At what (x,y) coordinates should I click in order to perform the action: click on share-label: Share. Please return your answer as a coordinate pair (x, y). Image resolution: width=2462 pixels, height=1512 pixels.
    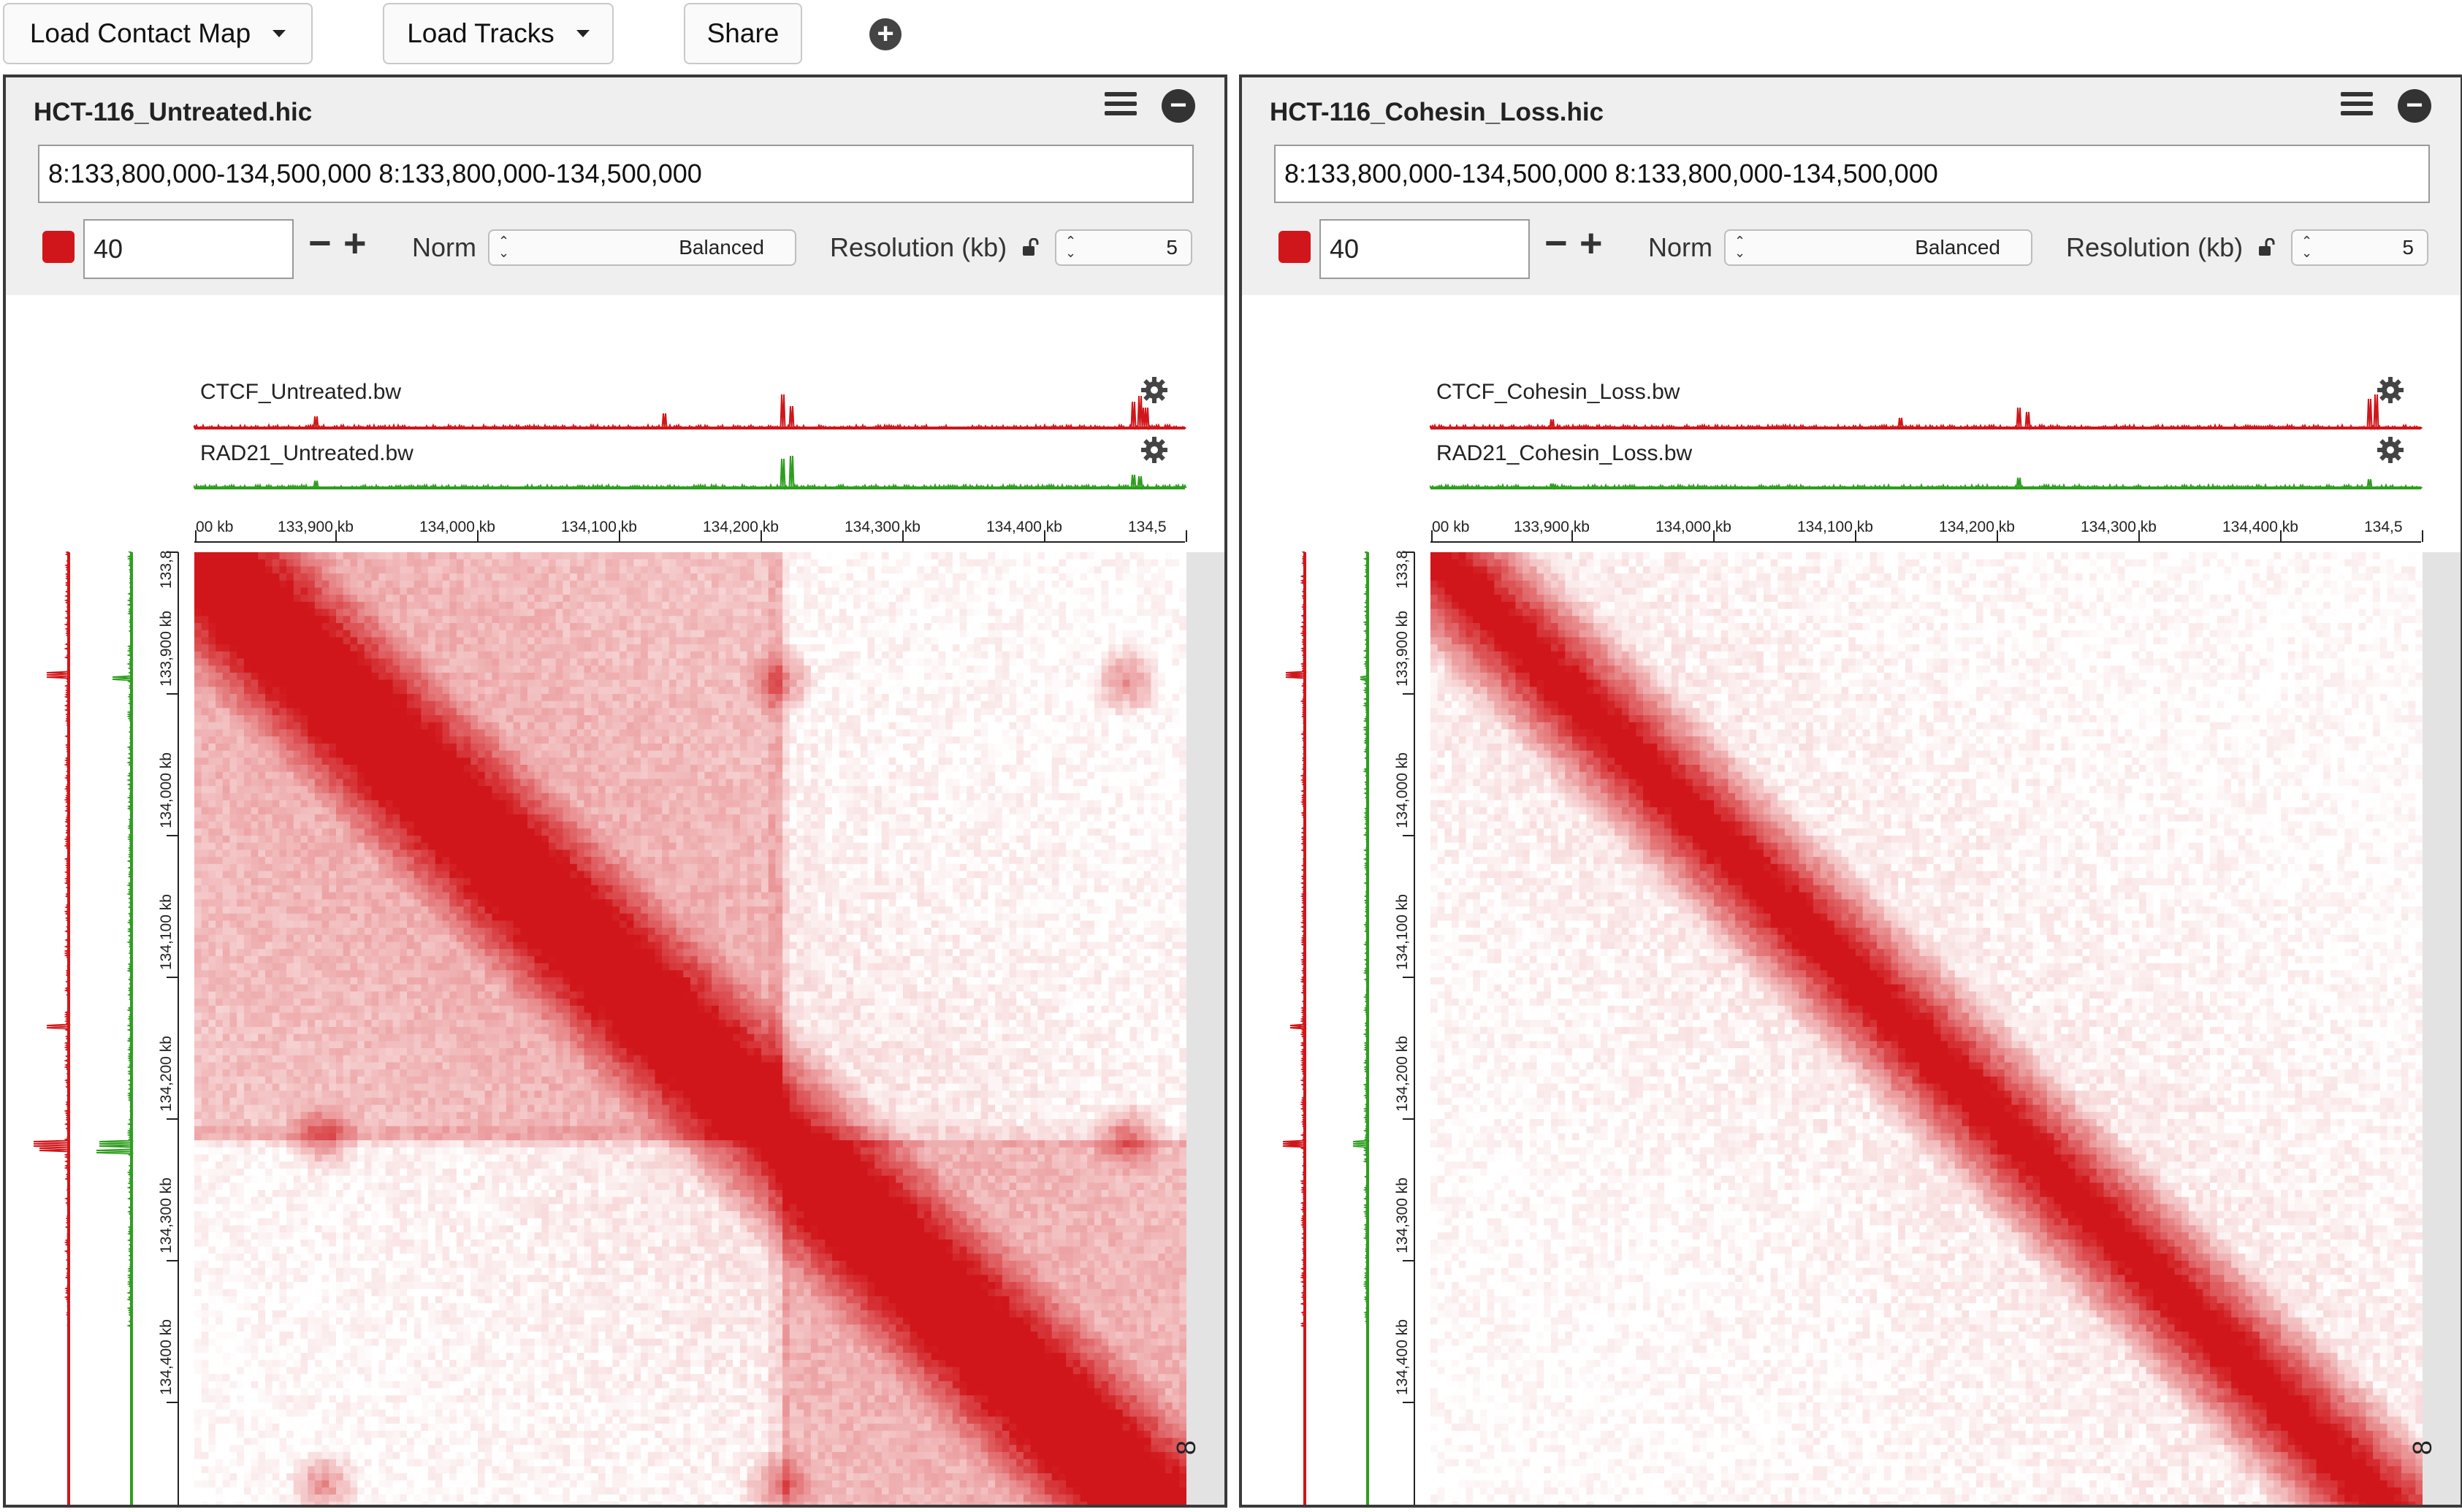
    Looking at the image, I should click on (743, 33).